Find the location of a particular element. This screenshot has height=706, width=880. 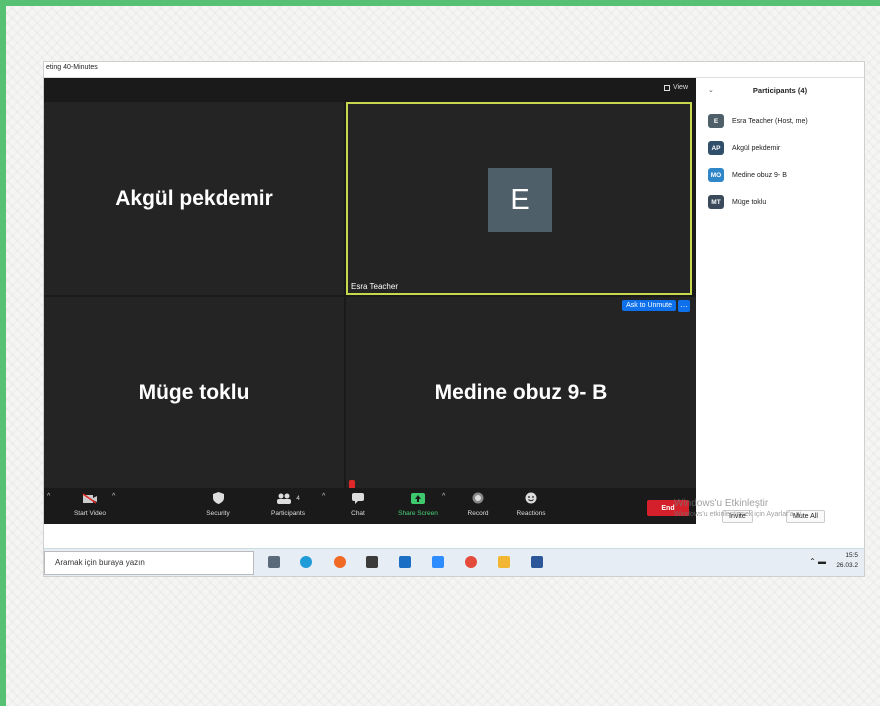

view-label: View is located at coordinates (680, 87).